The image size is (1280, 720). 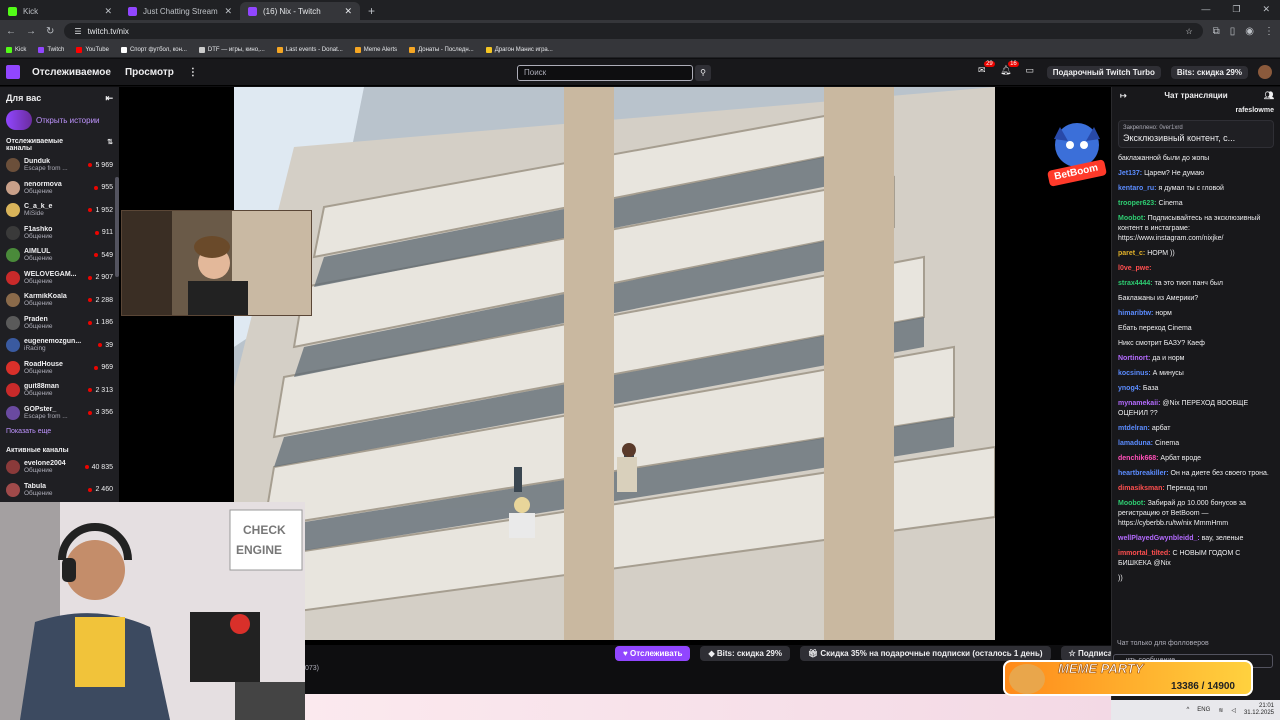 What do you see at coordinates (1196, 159) in the screenshot?
I see `chat-message: баклажанной были до жопы` at bounding box center [1196, 159].